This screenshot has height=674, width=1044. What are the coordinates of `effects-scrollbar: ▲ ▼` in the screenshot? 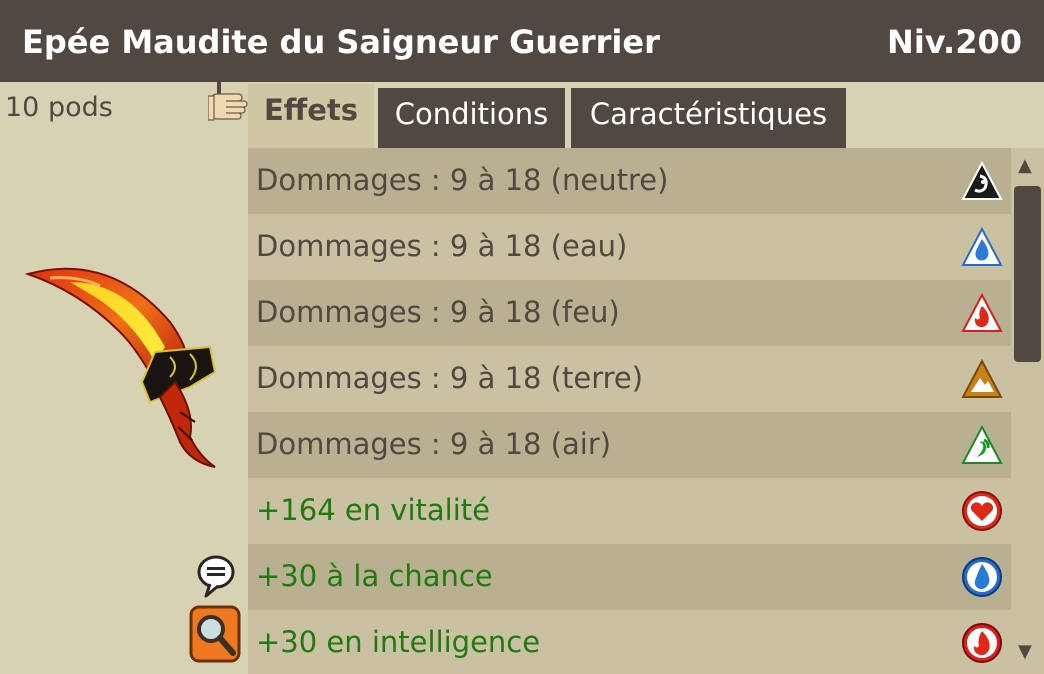 It's located at (1027, 411).